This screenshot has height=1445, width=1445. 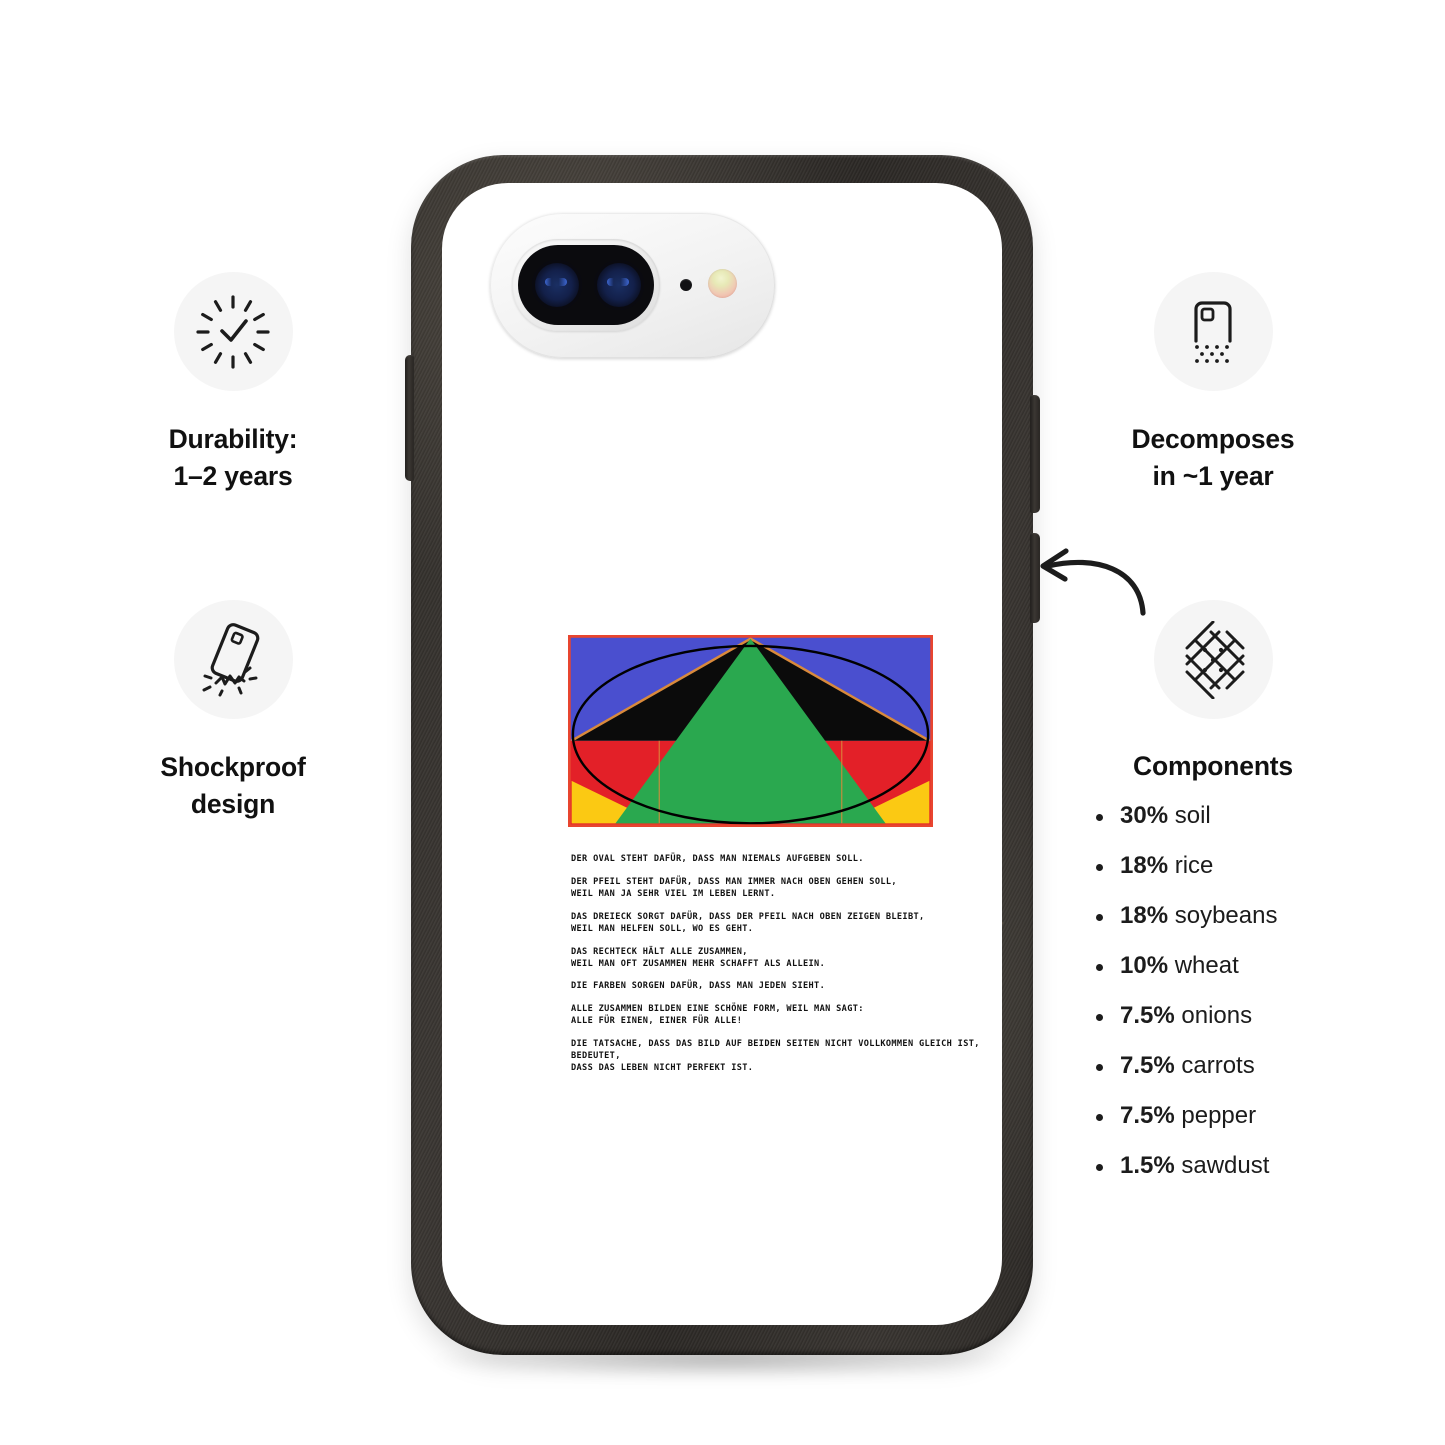 I want to click on camera-lens-housing, so click(x=586, y=285).